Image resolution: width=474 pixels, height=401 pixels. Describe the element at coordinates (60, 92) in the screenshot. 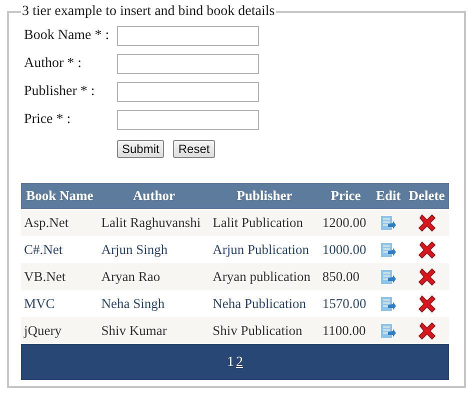

I see `field-label: Publisher * :` at that location.